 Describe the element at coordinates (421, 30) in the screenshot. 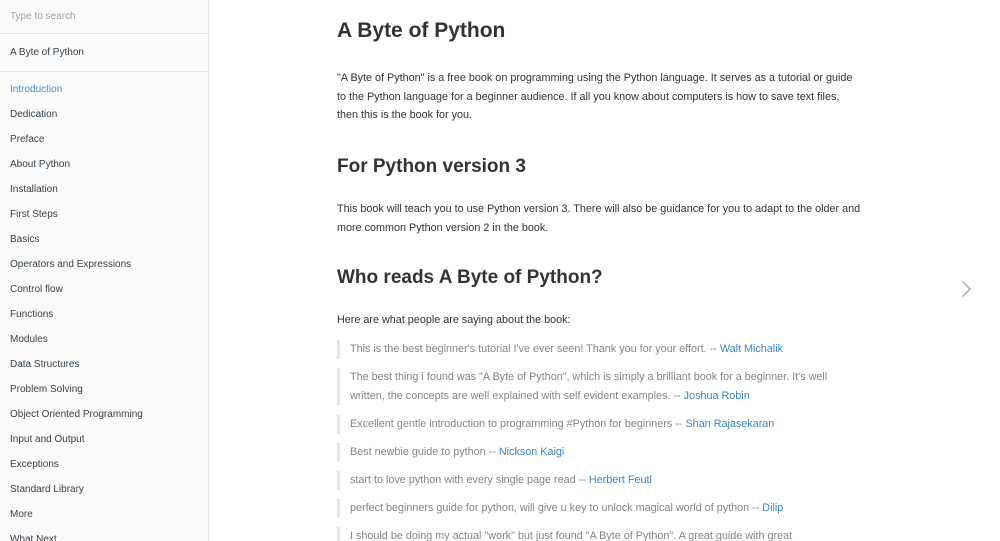

I see `page-title: A Byte of Python` at that location.